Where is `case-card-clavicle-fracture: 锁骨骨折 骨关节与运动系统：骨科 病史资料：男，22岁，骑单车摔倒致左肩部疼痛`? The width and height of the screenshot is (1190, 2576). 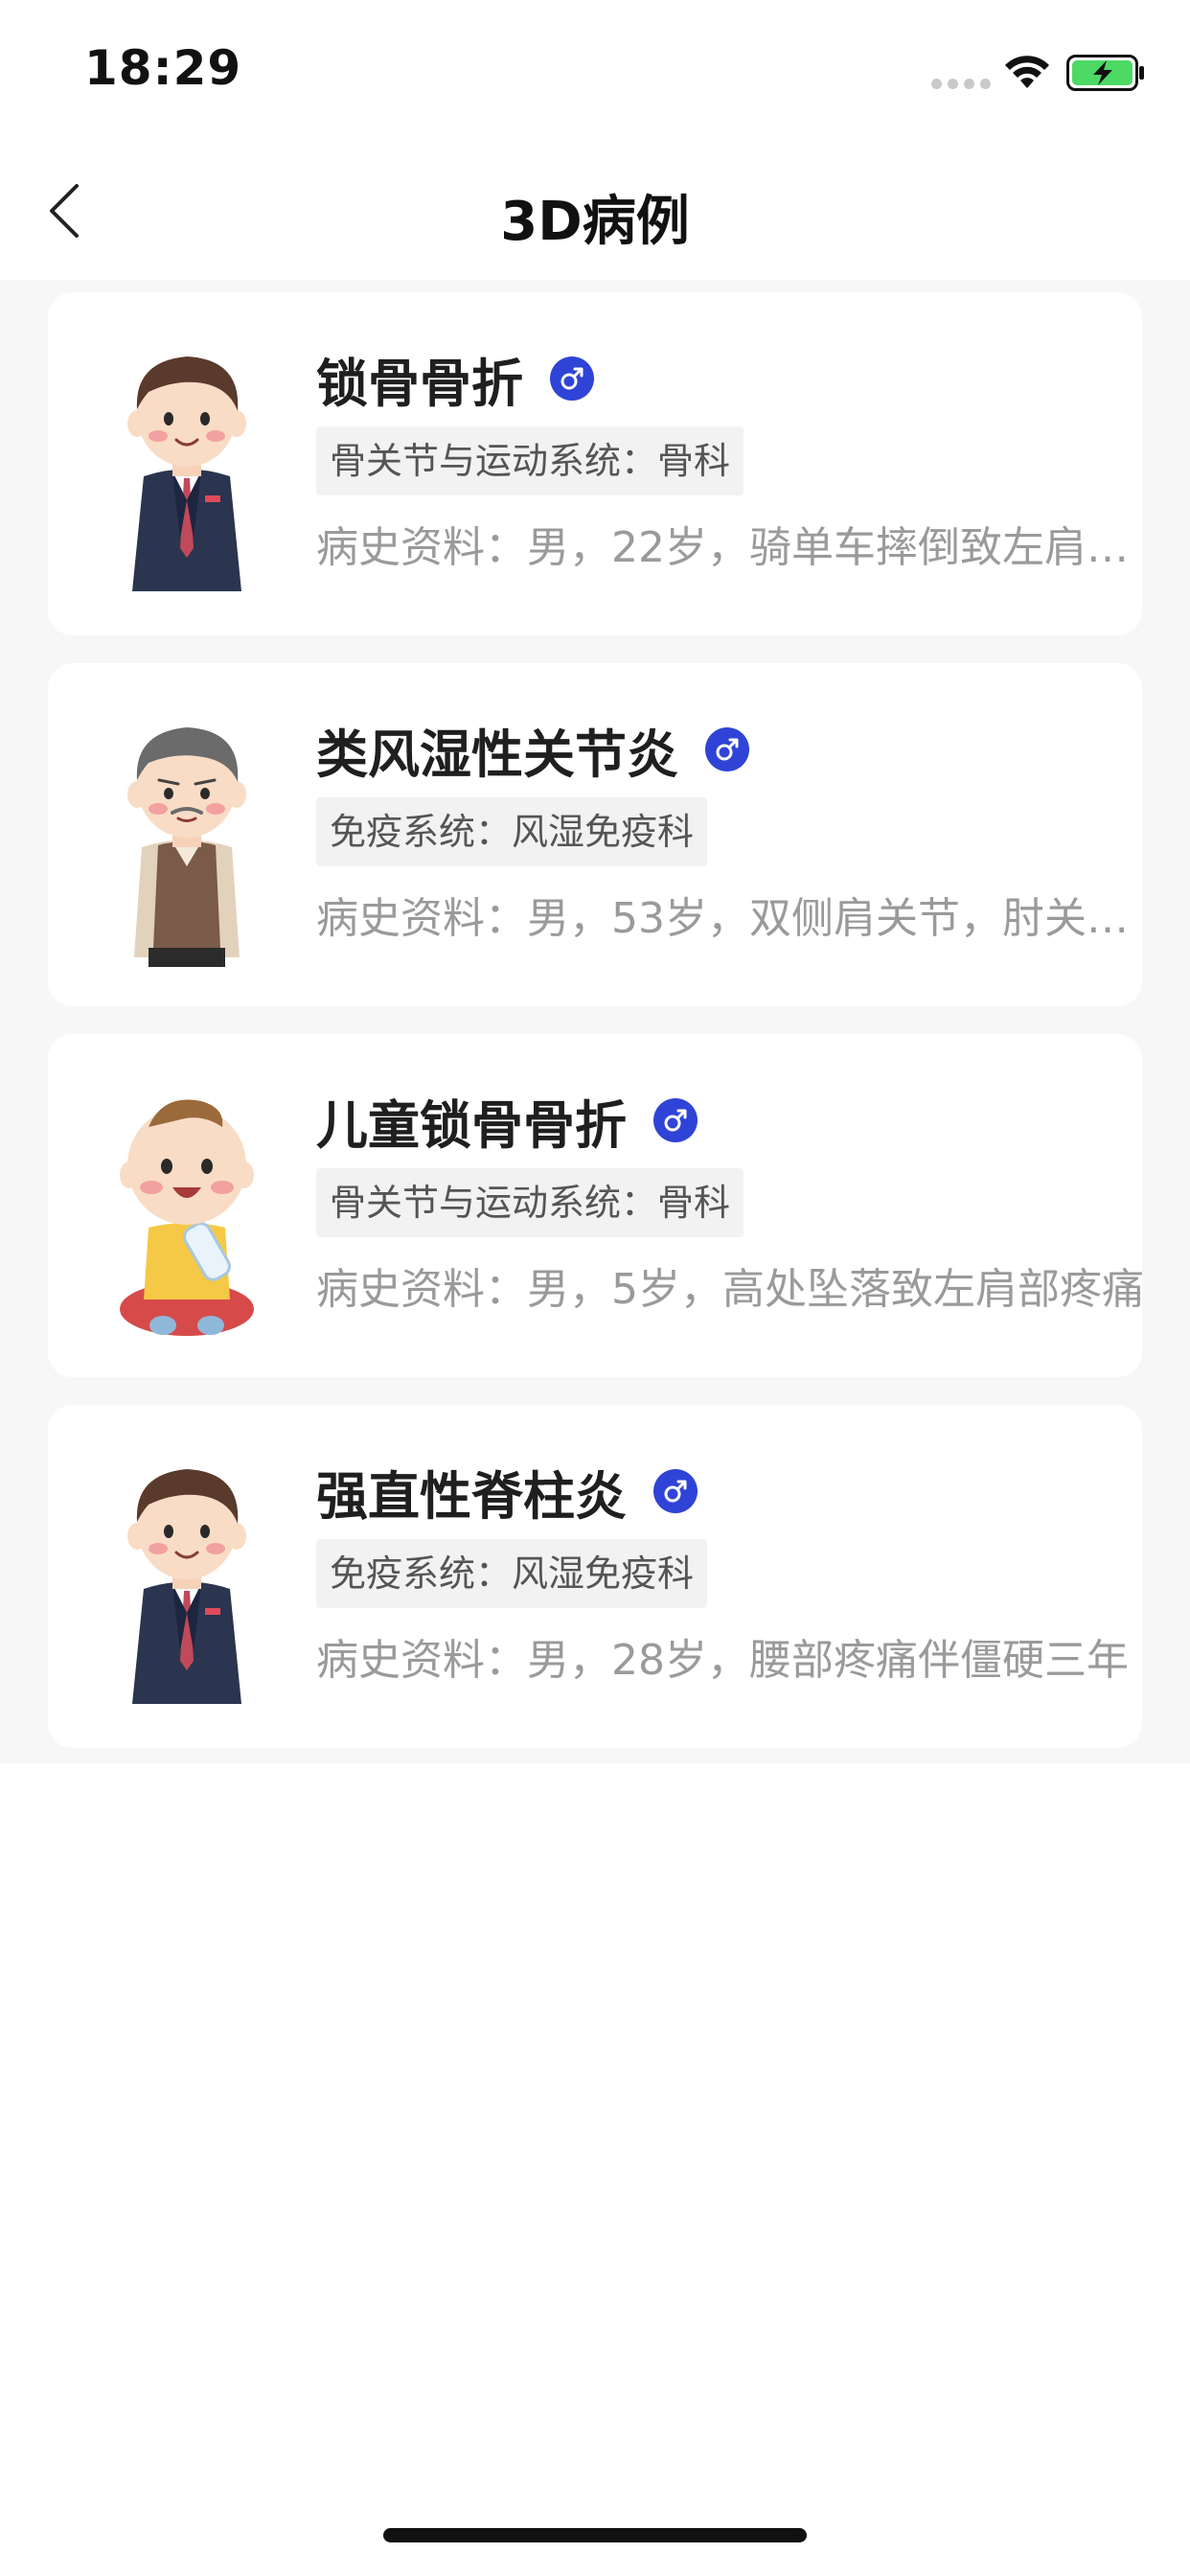
case-card-clavicle-fracture: 锁骨骨折 骨关节与运动系统：骨科 病史资料：男，22岁，骑单车摔倒致左肩部疼痛 is located at coordinates (599, 463).